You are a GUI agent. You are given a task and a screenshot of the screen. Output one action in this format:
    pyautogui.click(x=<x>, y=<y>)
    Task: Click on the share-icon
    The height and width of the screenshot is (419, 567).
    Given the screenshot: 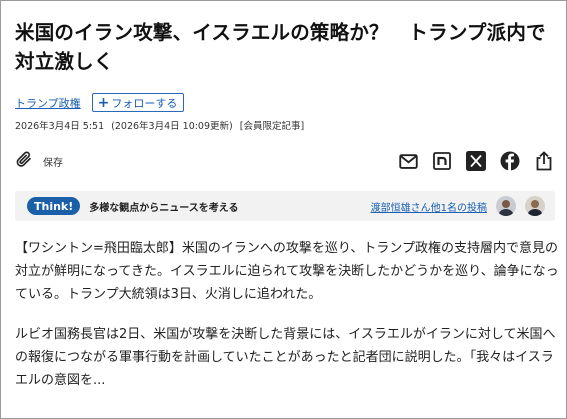 What is the action you would take?
    pyautogui.click(x=544, y=161)
    